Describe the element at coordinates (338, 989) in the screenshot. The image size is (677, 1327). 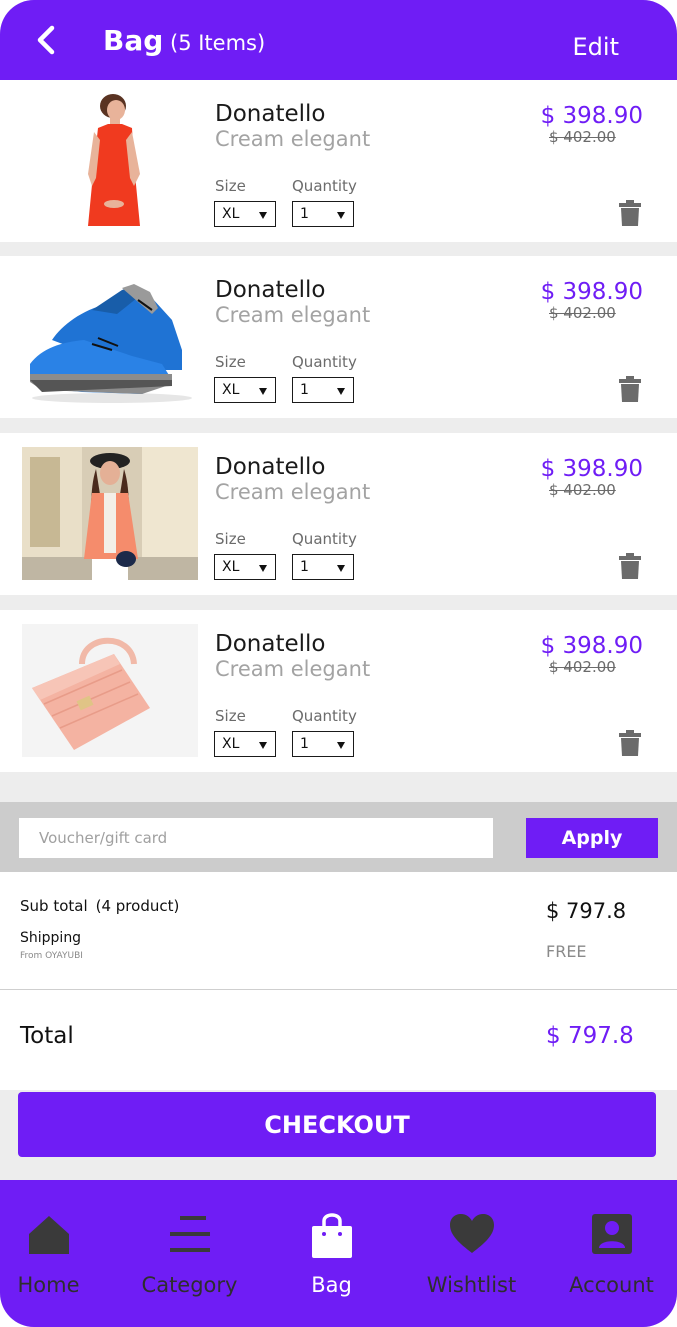
I see `divider` at that location.